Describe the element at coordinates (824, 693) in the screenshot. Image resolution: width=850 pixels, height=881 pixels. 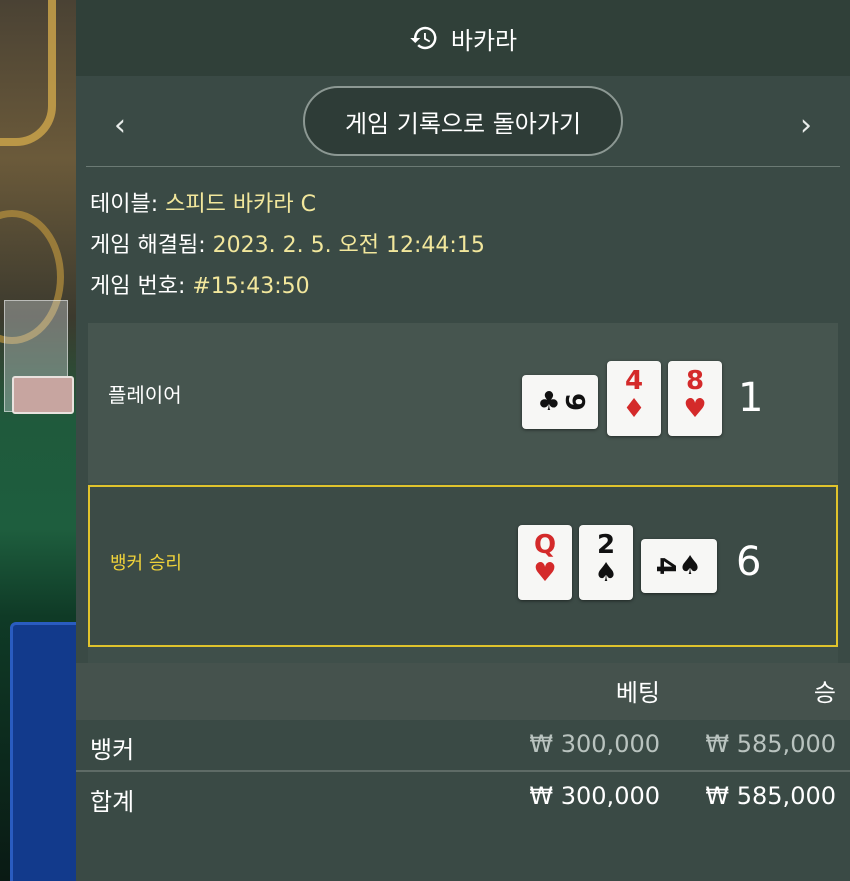
I see `win-column-header: 승` at that location.